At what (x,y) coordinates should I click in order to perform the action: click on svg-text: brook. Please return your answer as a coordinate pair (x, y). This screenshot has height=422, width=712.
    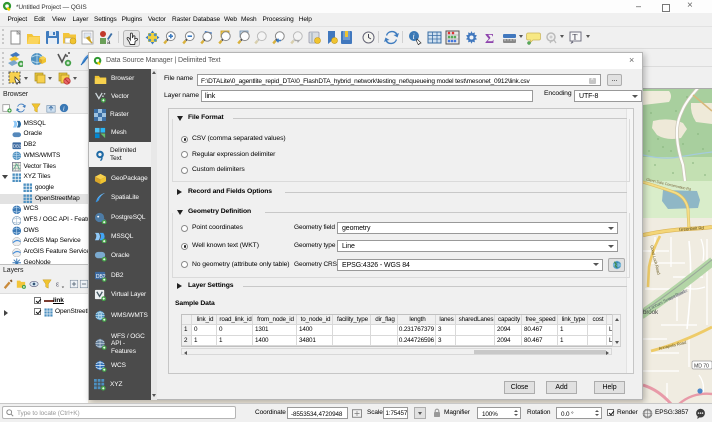
    Looking at the image, I should click on (651, 312).